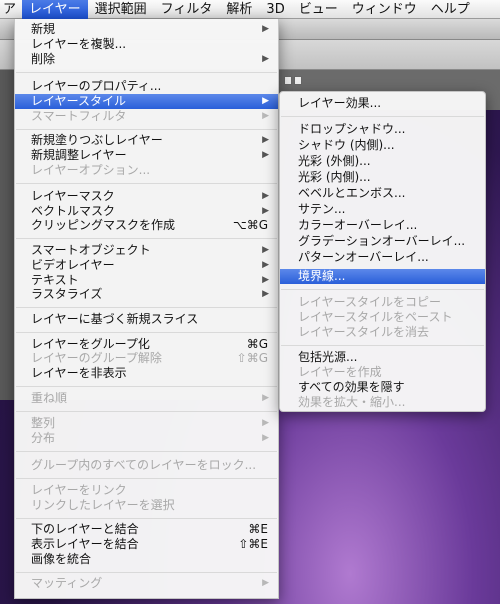 The width and height of the screenshot is (500, 604). I want to click on submenu-item-copy-layer-style: レイヤースタイルをコピー, so click(382, 302).